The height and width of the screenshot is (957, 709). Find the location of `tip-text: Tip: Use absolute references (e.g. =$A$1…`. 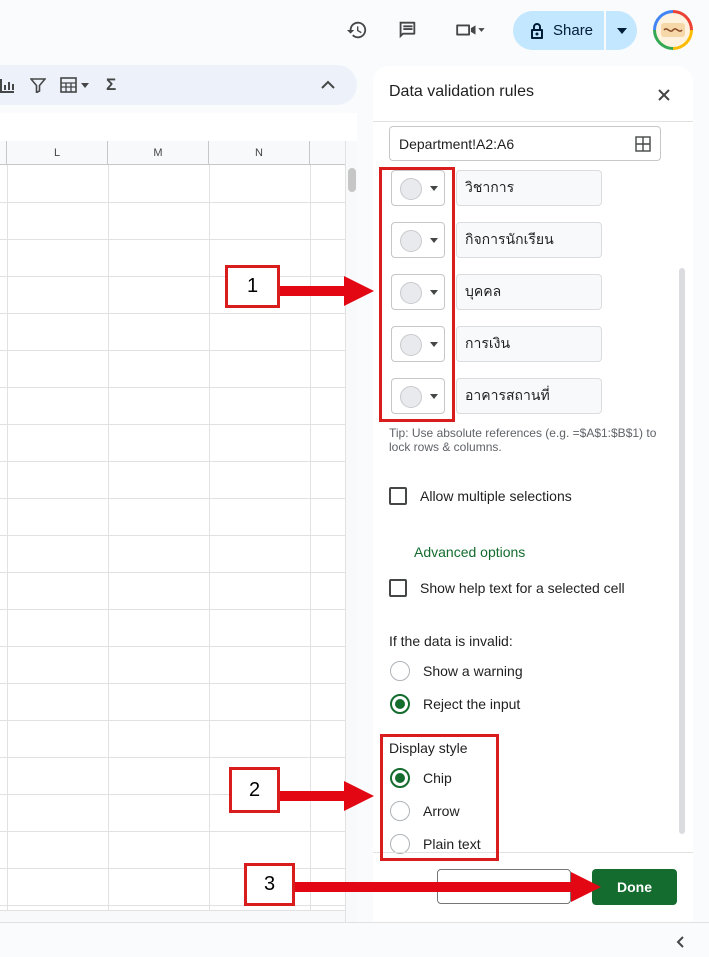

tip-text: Tip: Use absolute references (e.g. =$A$1… is located at coordinates (523, 440).